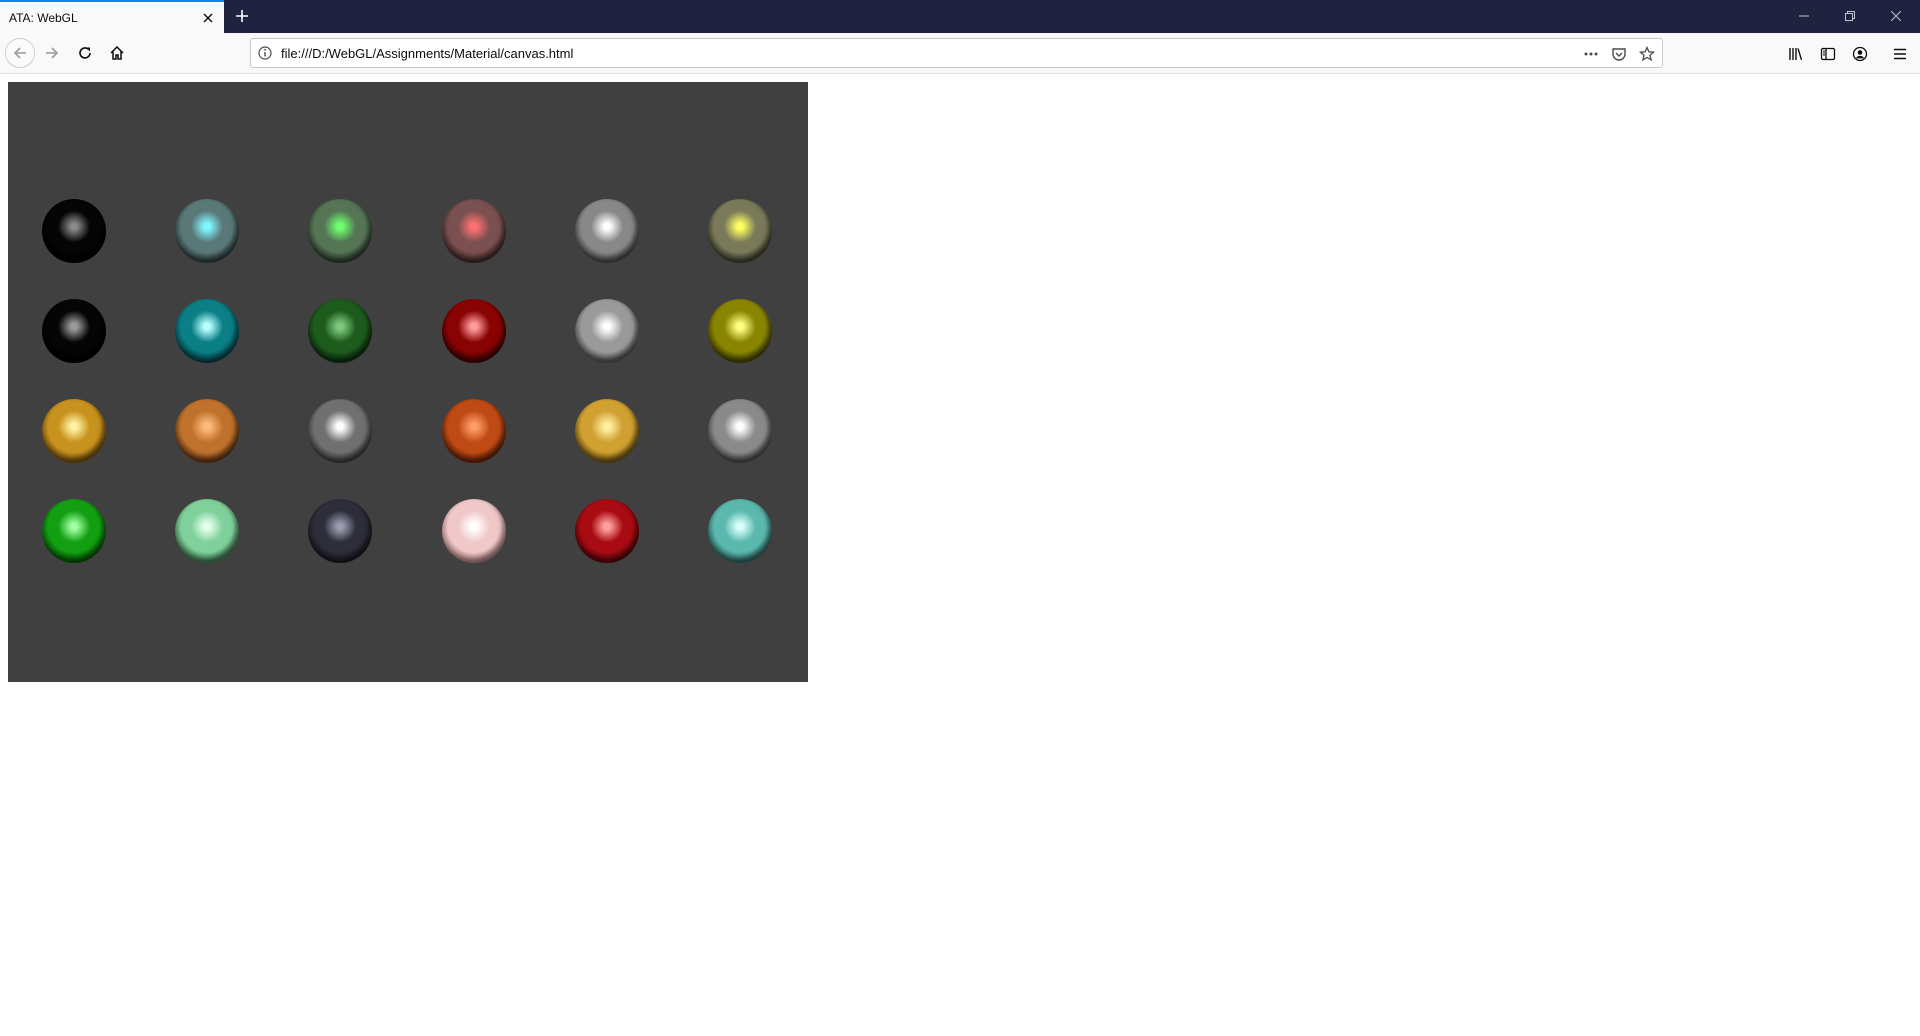 The image size is (1920, 1036). Describe the element at coordinates (1591, 54) in the screenshot. I see `ellipsis-icon` at that location.